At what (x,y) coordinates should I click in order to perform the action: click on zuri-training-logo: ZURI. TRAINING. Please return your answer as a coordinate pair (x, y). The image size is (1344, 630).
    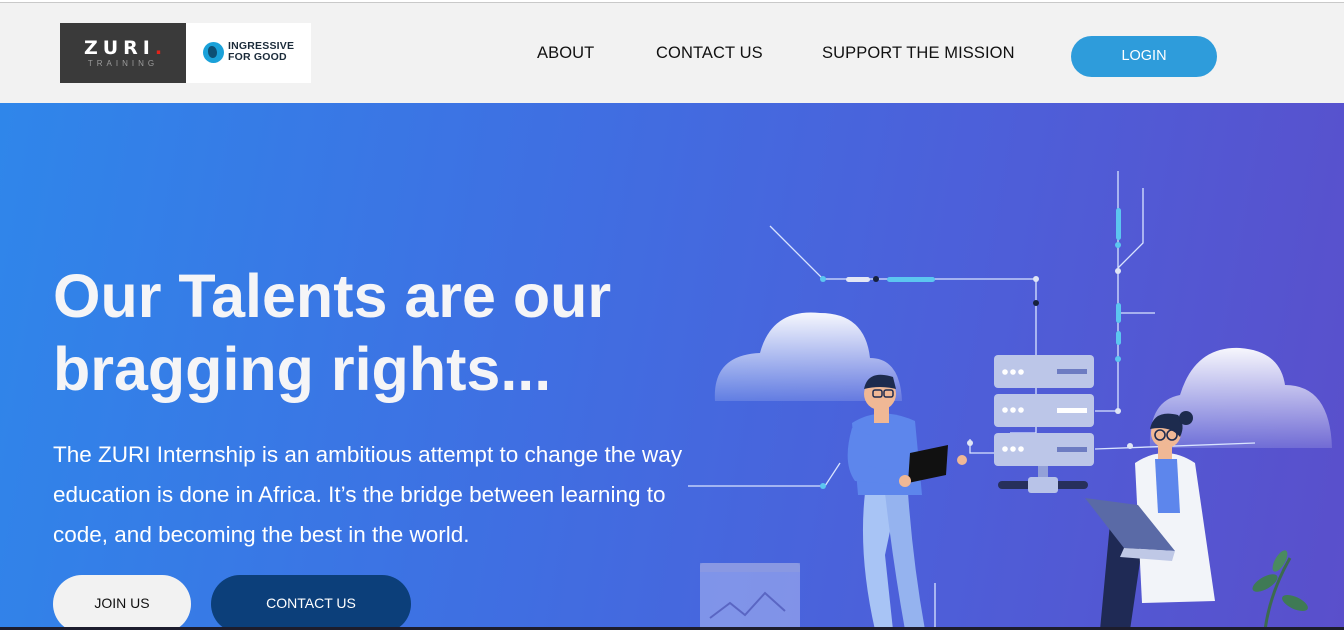
    Looking at the image, I should click on (123, 53).